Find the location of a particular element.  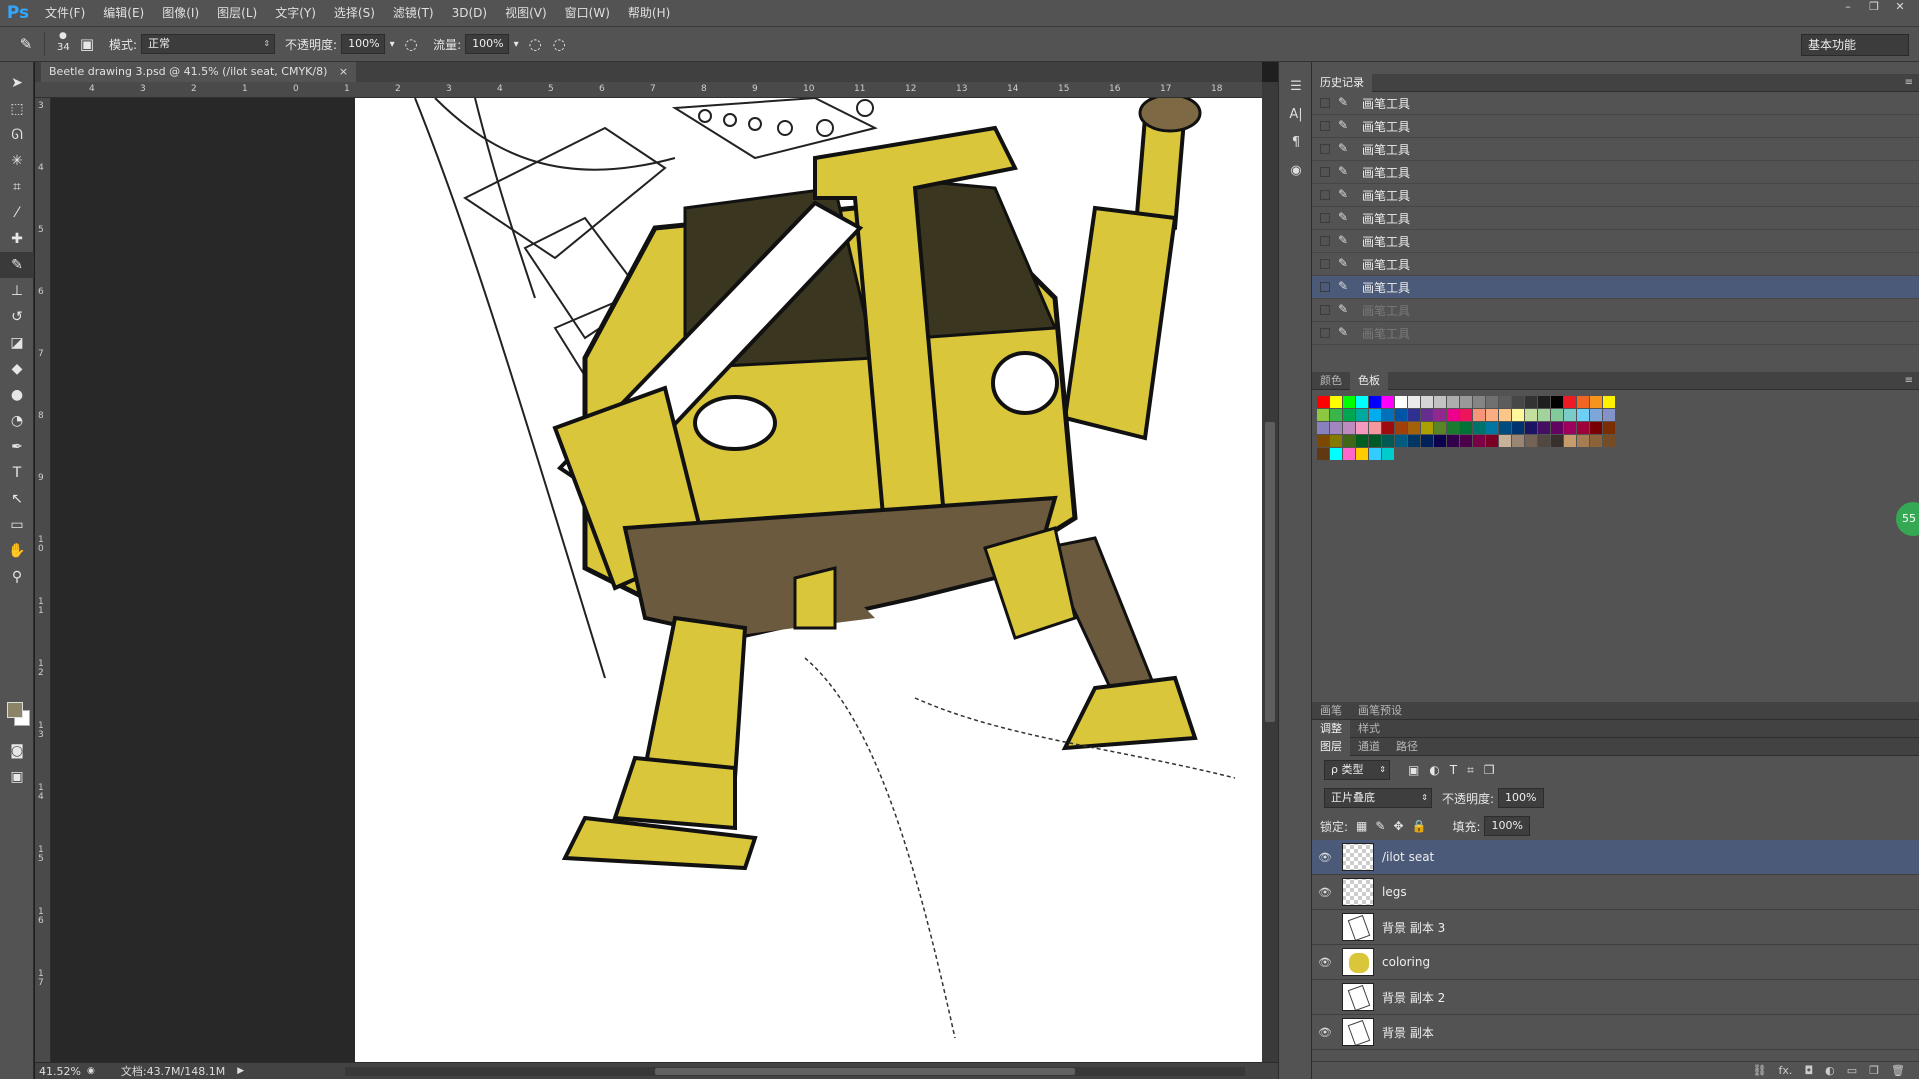

eyedropper-tool-icon: ⁄ is located at coordinates (17, 213).